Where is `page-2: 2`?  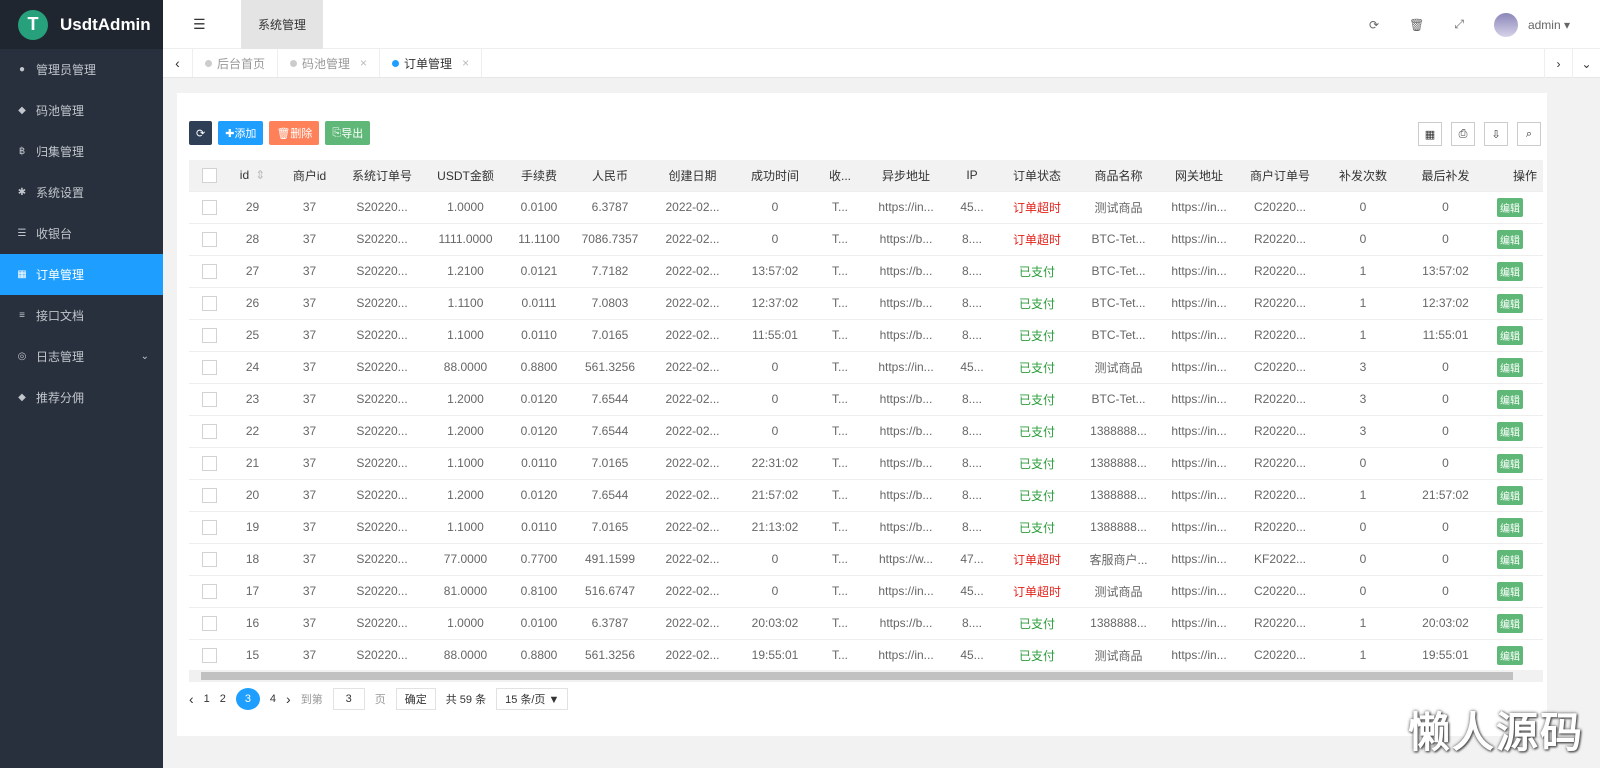
page-2: 2 is located at coordinates (223, 699).